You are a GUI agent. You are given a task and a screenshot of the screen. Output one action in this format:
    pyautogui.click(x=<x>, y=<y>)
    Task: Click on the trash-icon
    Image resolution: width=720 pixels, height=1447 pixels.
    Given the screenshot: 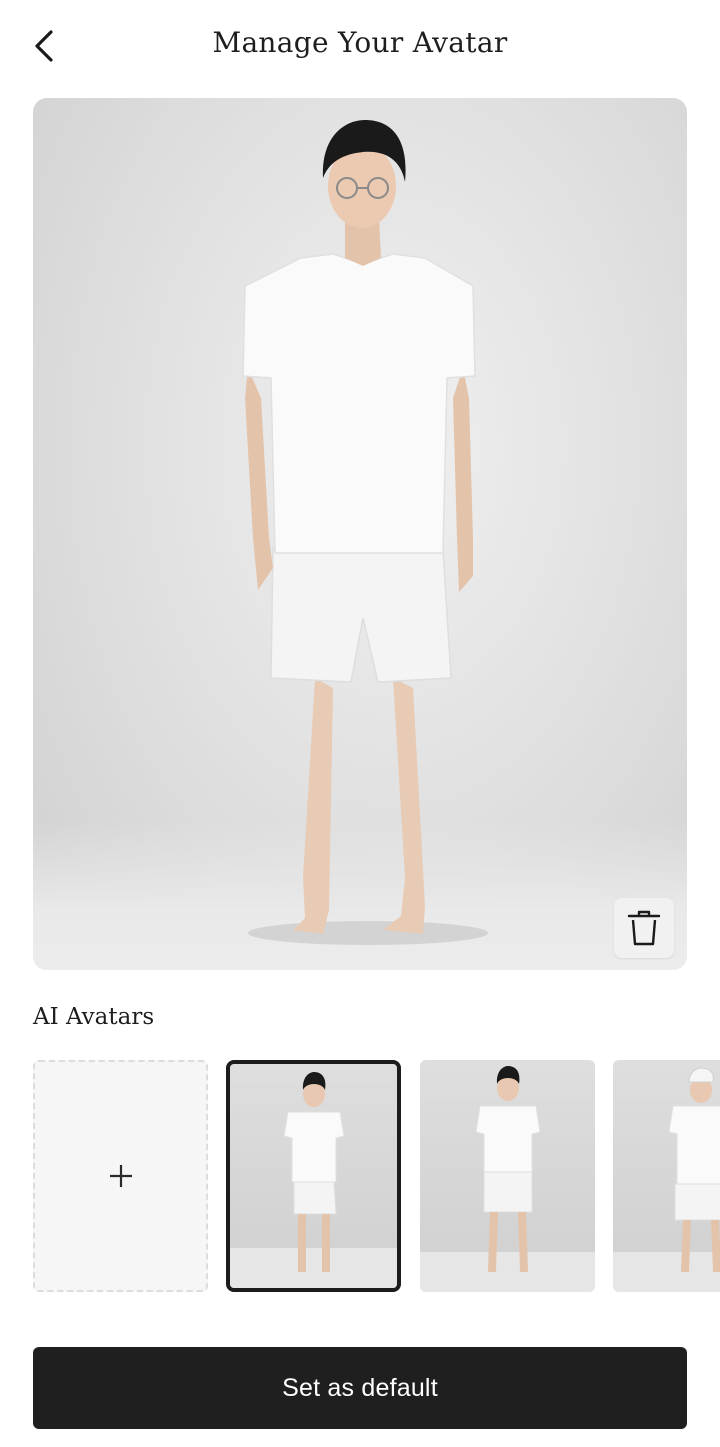 What is the action you would take?
    pyautogui.click(x=644, y=928)
    